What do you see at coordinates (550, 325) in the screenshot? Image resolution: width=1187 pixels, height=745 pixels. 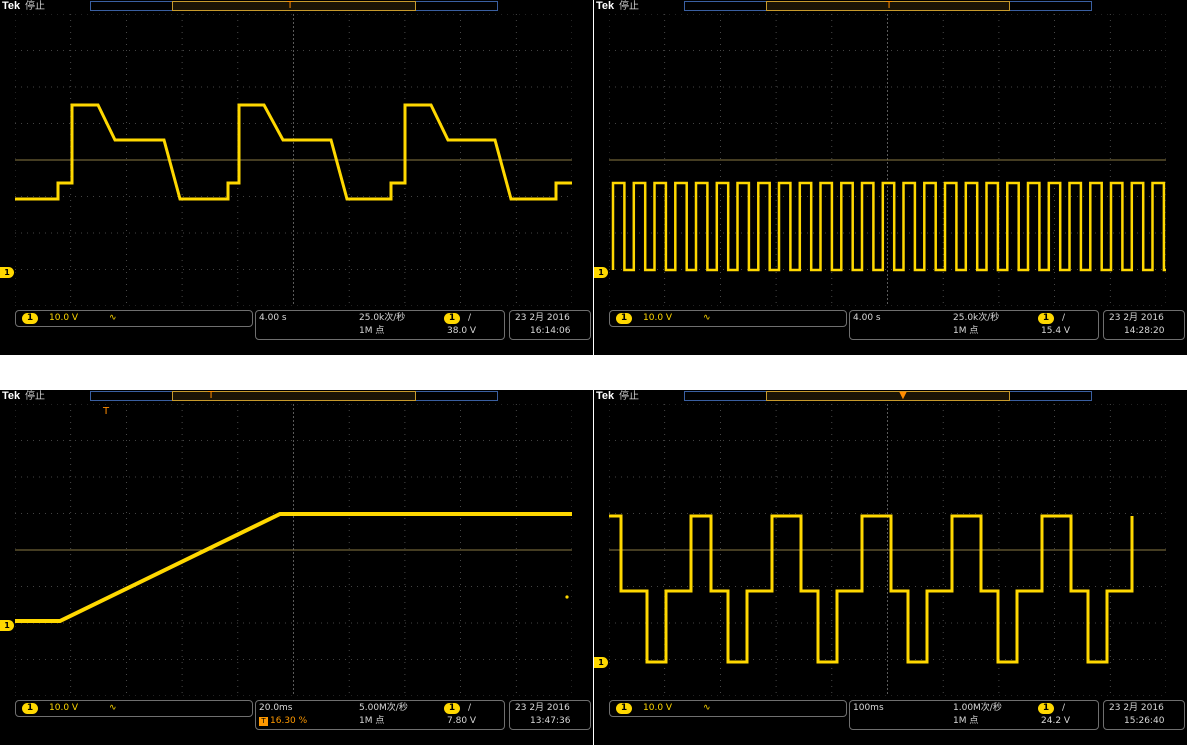 I see `datetime-panel: 23 2月 2016 16:14:06` at bounding box center [550, 325].